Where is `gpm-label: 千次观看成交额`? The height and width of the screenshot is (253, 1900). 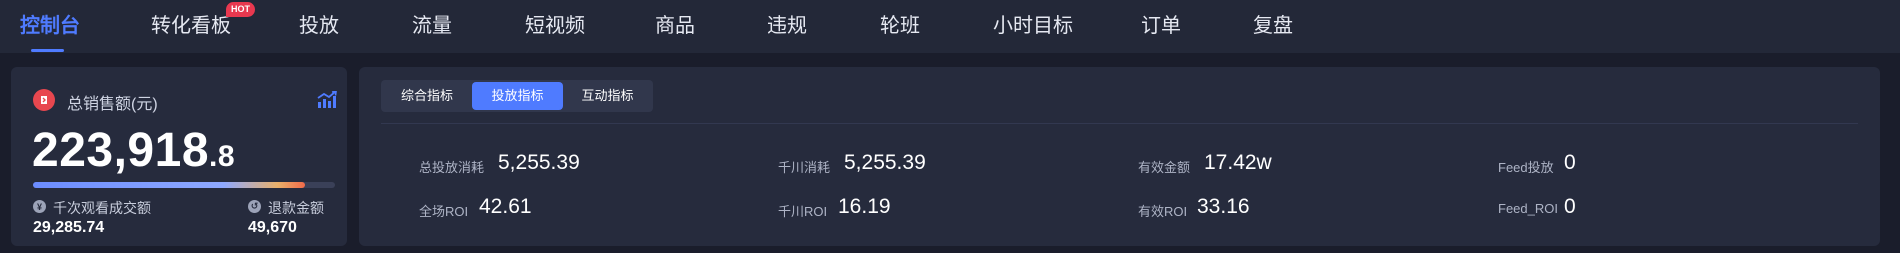 gpm-label: 千次观看成交额 is located at coordinates (102, 208).